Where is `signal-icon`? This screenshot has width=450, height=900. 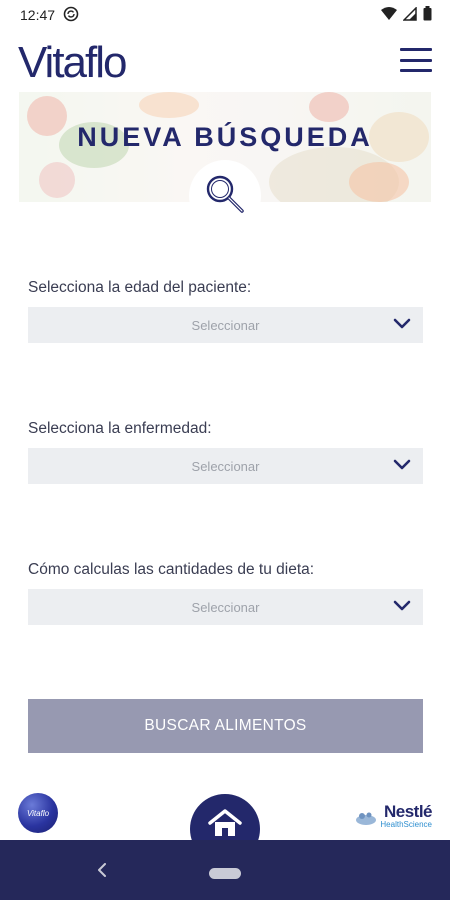
signal-icon is located at coordinates (409, 14).